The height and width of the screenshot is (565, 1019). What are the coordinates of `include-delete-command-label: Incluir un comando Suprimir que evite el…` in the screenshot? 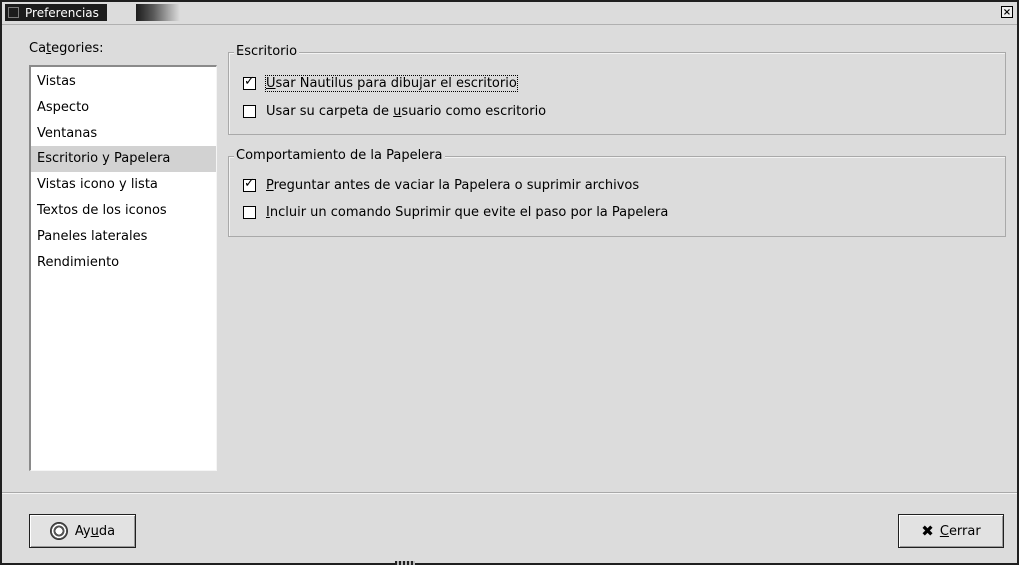 It's located at (467, 212).